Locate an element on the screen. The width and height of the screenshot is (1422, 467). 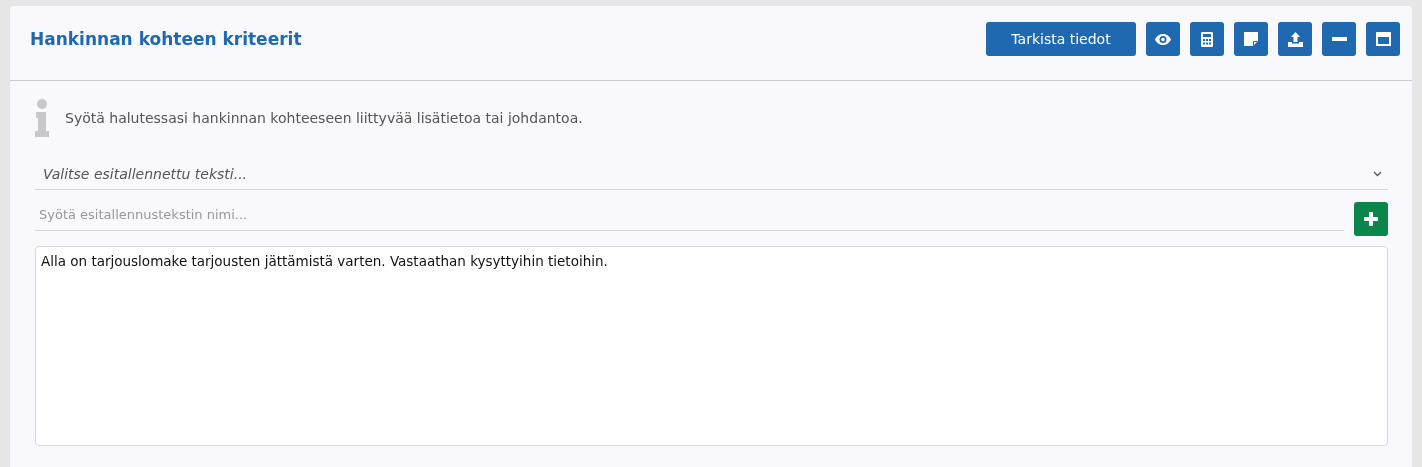
eye-icon is located at coordinates (1163, 39).